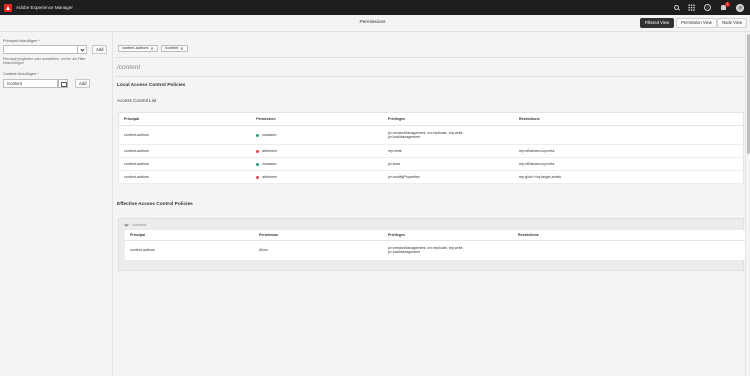 The image size is (750, 376). I want to click on product-title: Adobe Experience Manager, so click(44, 7).